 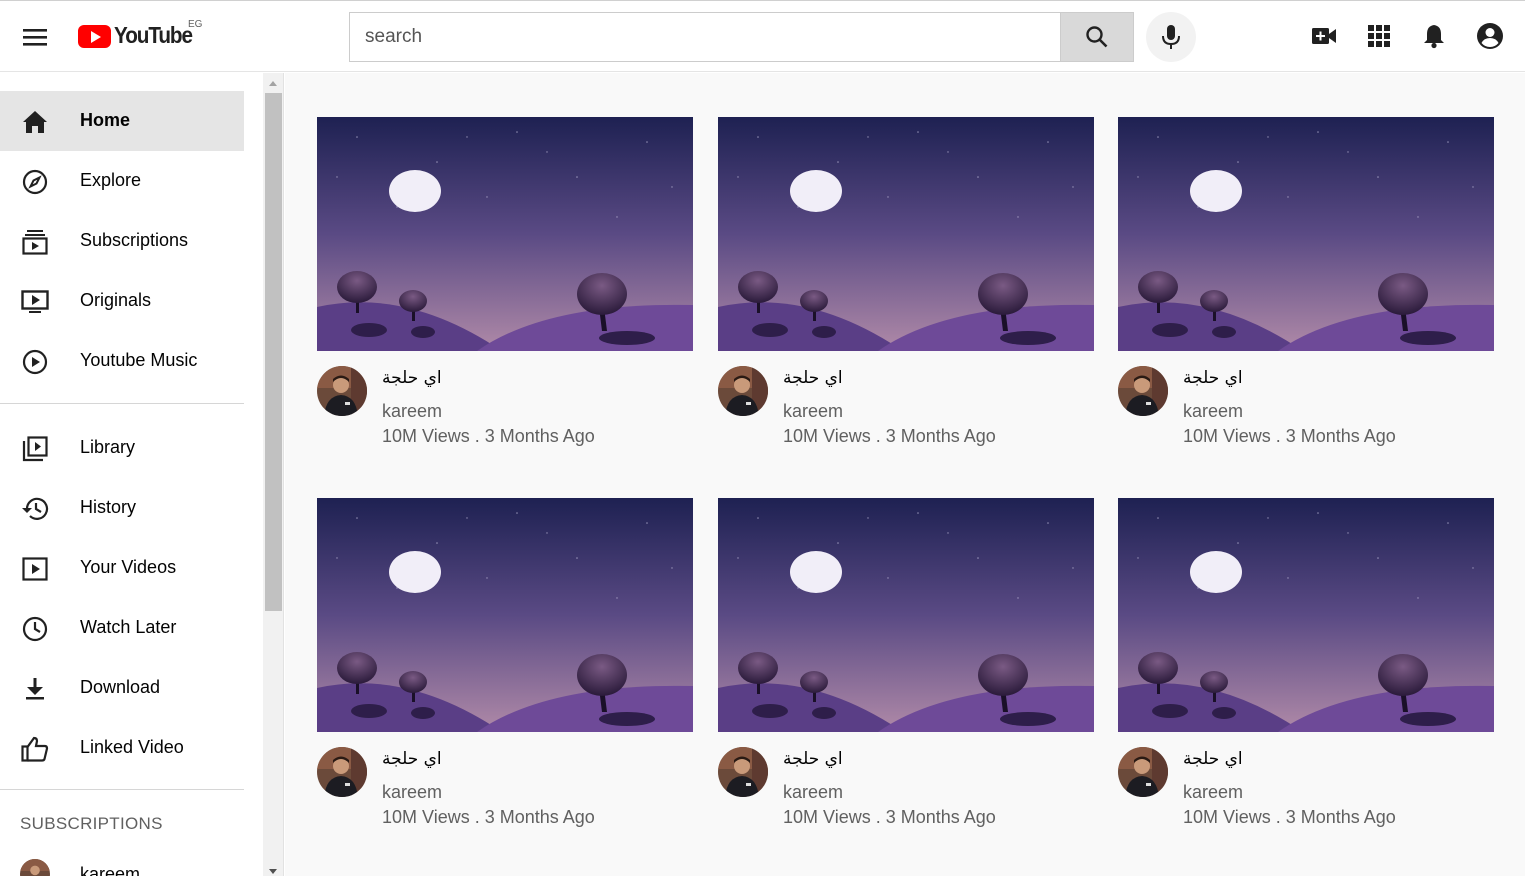 I want to click on voice-search-button, so click(x=1171, y=37).